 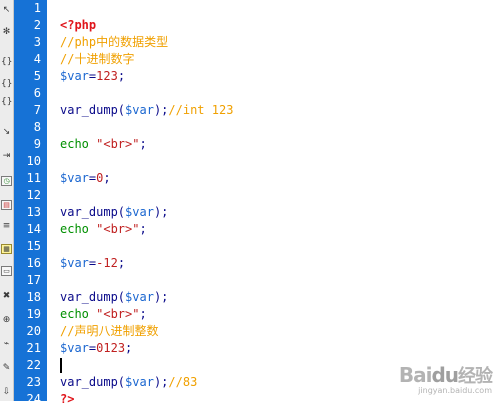 What do you see at coordinates (111, 348) in the screenshot?
I see `code-token: 0123` at bounding box center [111, 348].